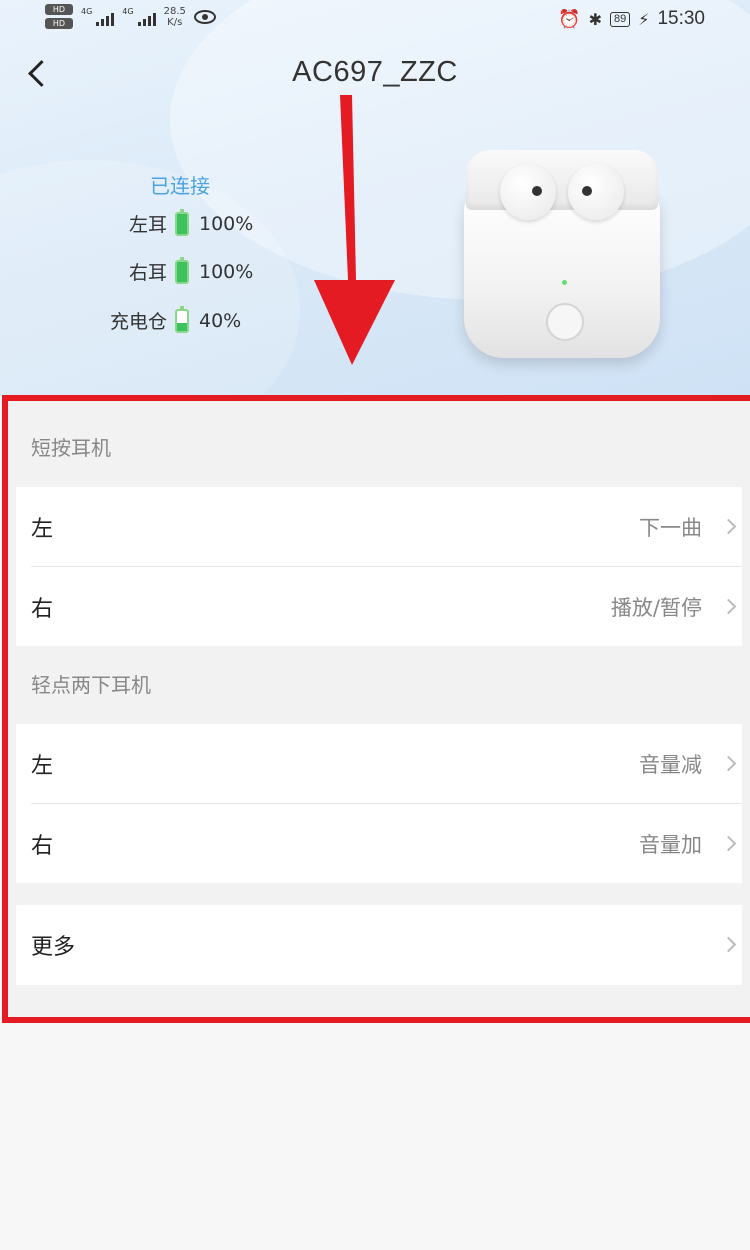 The width and height of the screenshot is (750, 1250). What do you see at coordinates (379, 843) in the screenshot?
I see `double-tap-right-row: 右 音量加` at bounding box center [379, 843].